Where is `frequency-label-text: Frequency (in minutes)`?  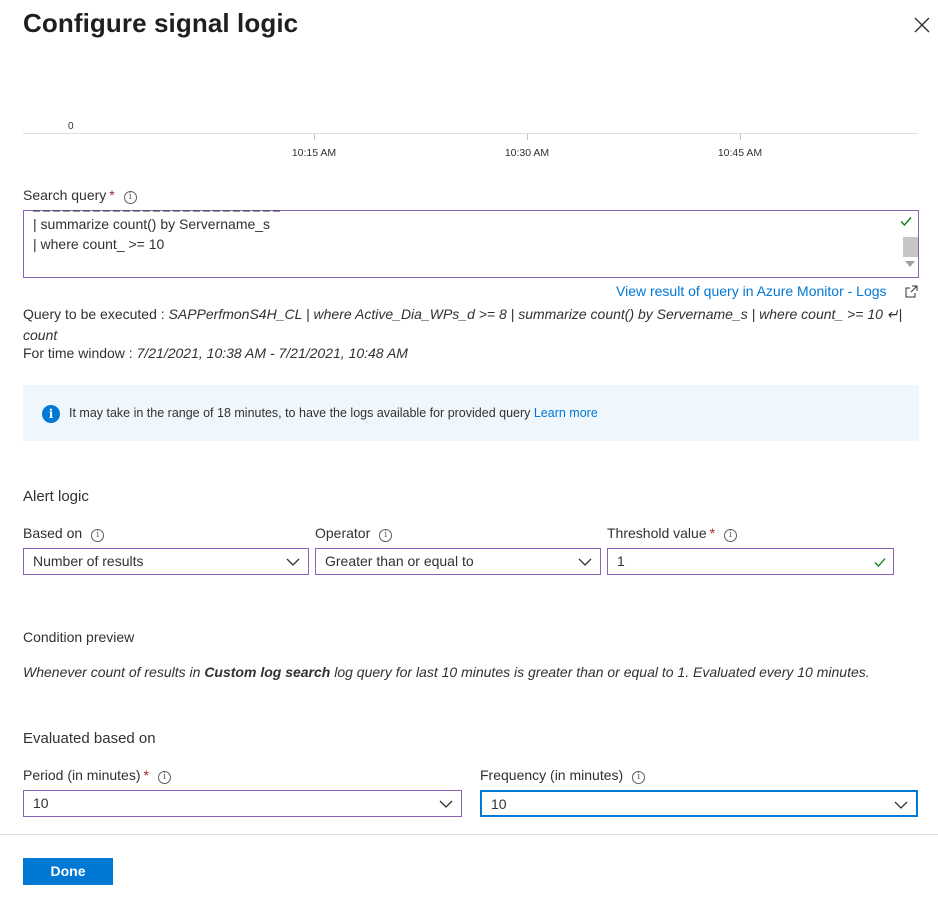
frequency-label-text: Frequency (in minutes) is located at coordinates (552, 775).